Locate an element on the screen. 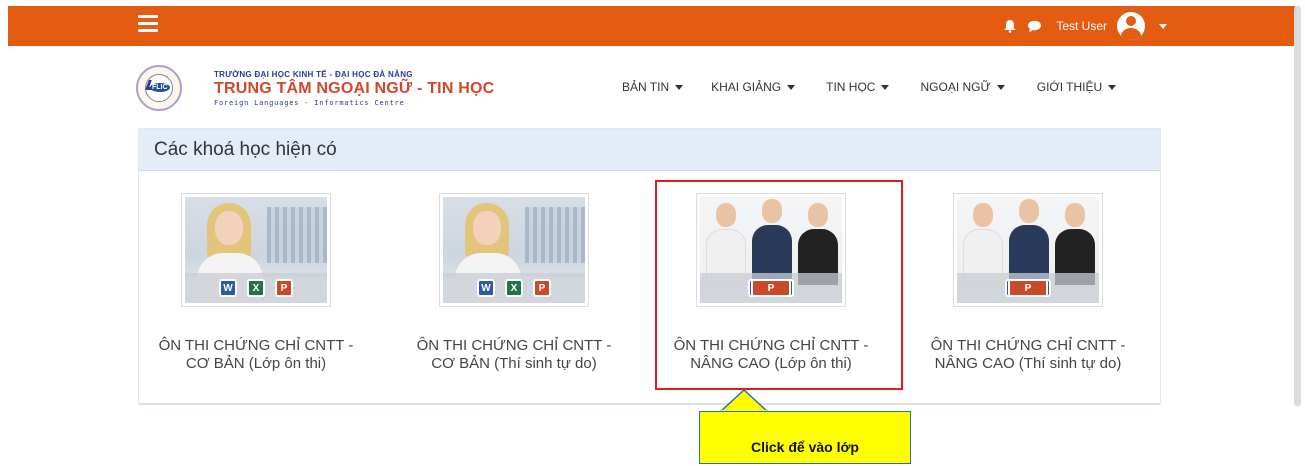 The width and height of the screenshot is (1305, 466). callout-text: Click để vào lớp is located at coordinates (805, 446).